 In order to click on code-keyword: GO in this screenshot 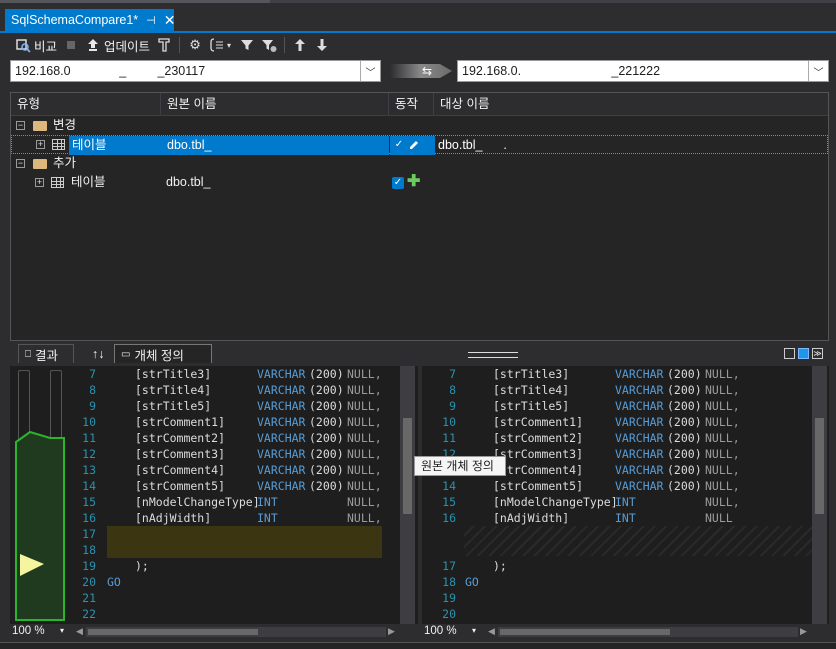, I will do `click(472, 582)`.